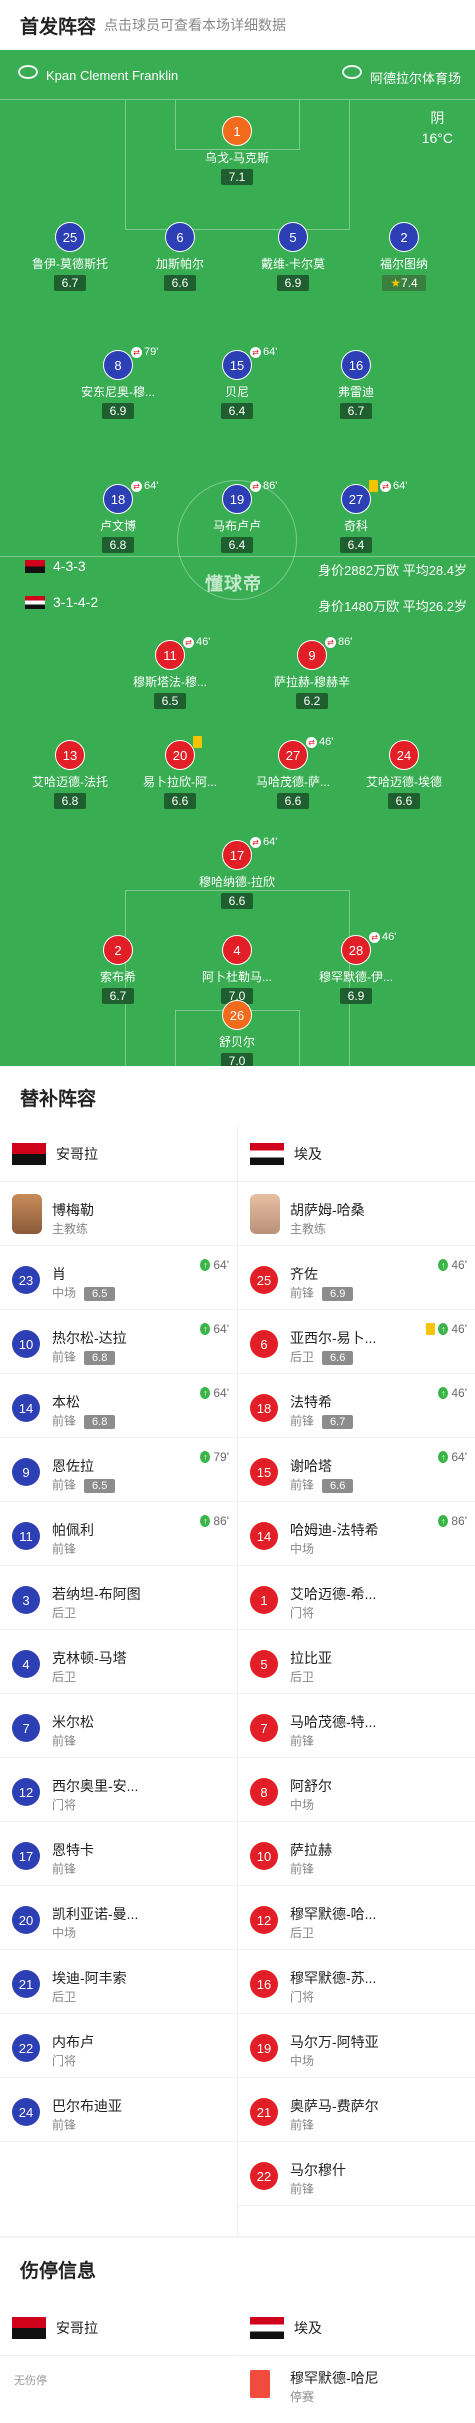 Image resolution: width=475 pixels, height=2423 pixels. I want to click on sub-player-row: 6 亚西尔-易卜... 后卫 6.6 ↑ 46', so click(356, 1342).